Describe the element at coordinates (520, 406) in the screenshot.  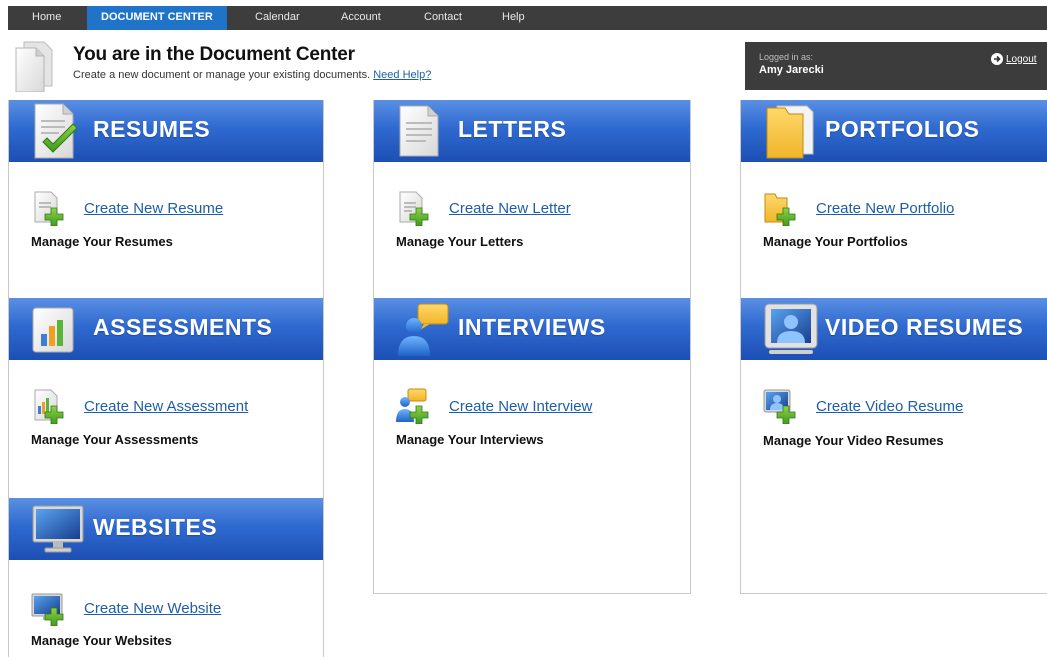
I see `create-new-interview-link: Create New Interview` at that location.